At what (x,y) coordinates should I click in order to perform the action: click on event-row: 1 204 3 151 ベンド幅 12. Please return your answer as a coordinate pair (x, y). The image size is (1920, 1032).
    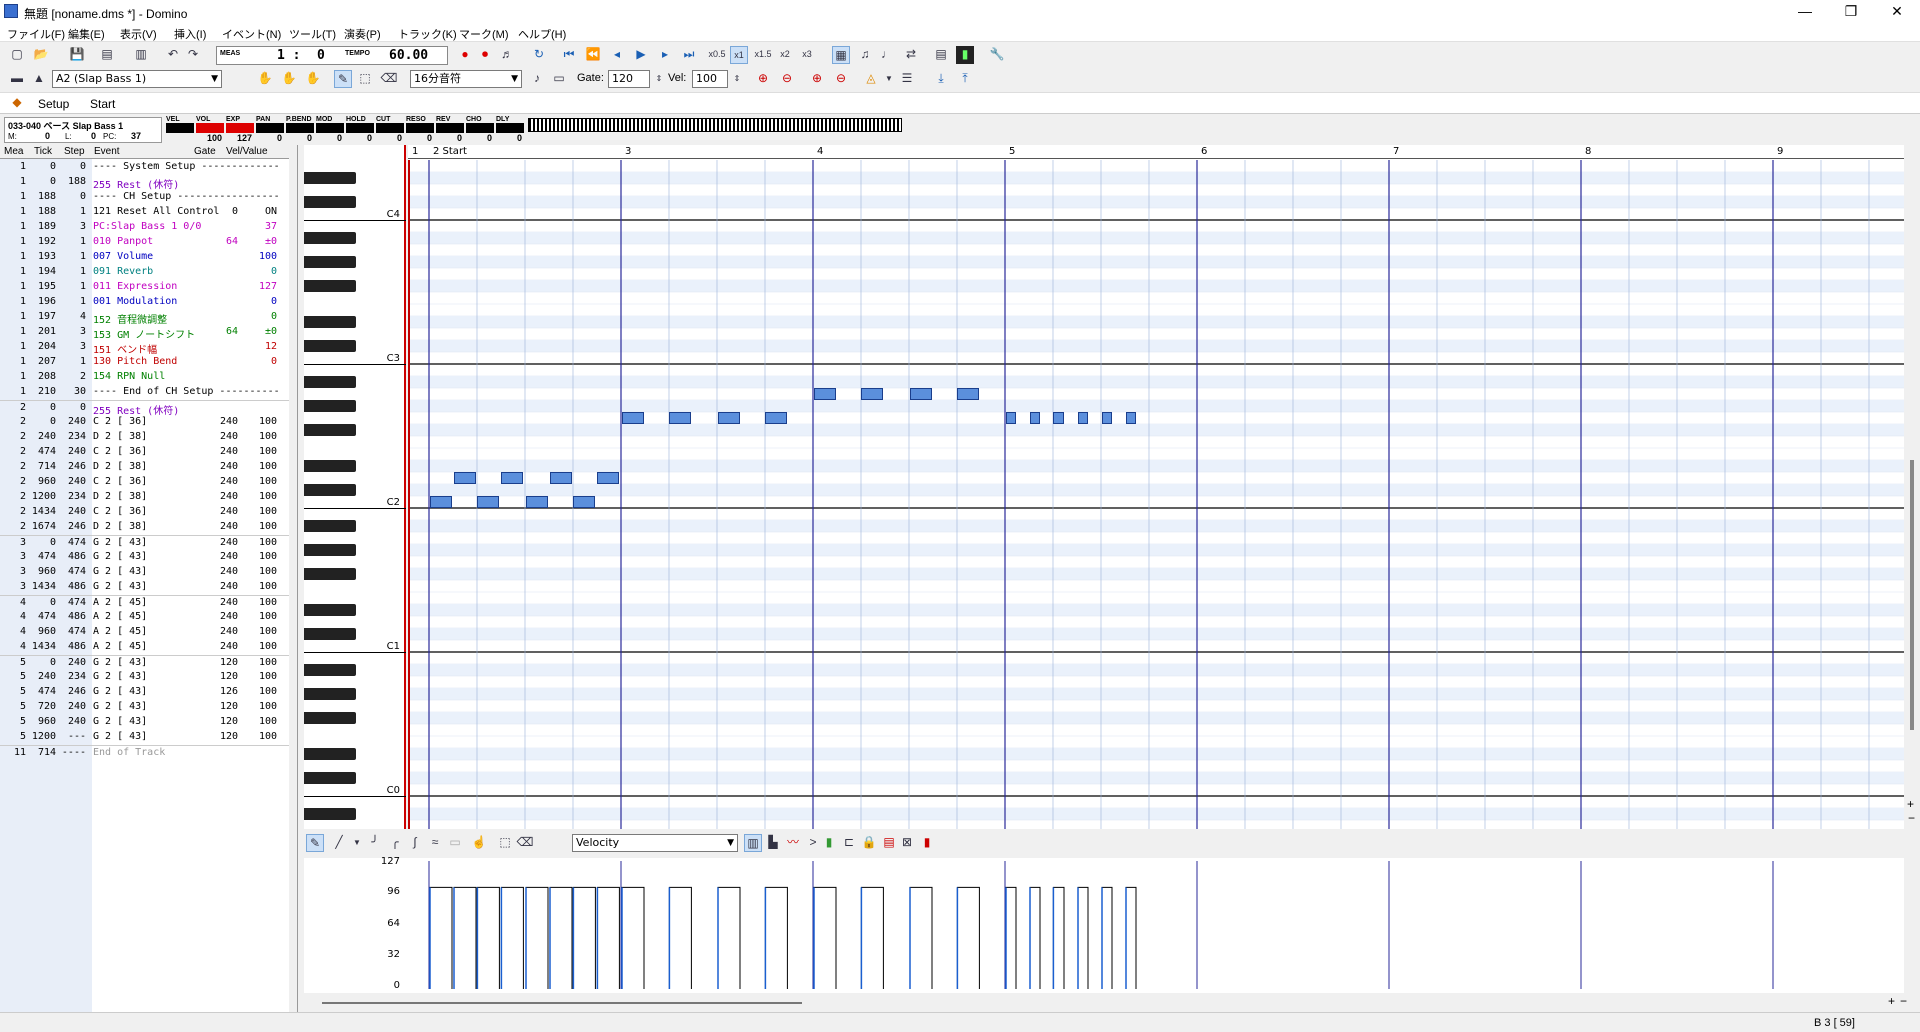
    Looking at the image, I should click on (145, 348).